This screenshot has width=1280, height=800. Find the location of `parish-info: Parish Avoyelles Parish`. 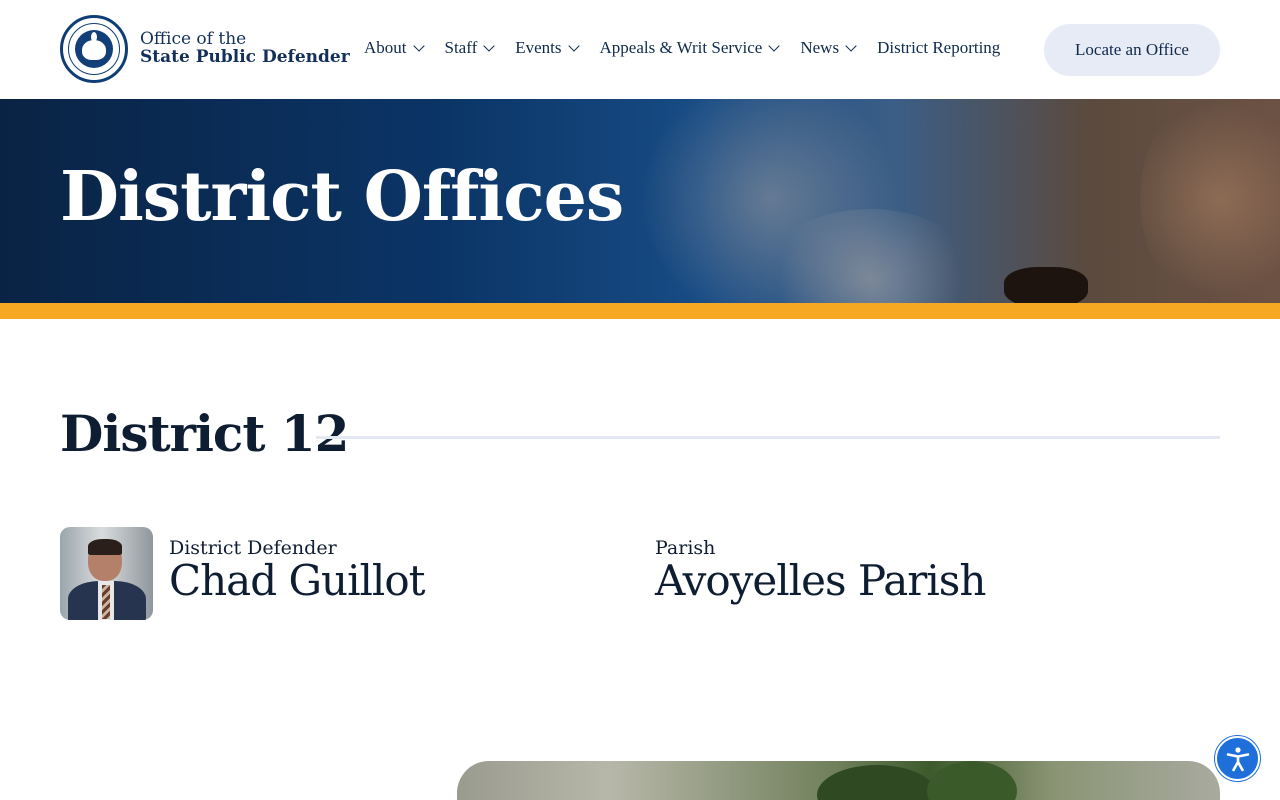

parish-info: Parish Avoyelles Parish is located at coordinates (820, 571).